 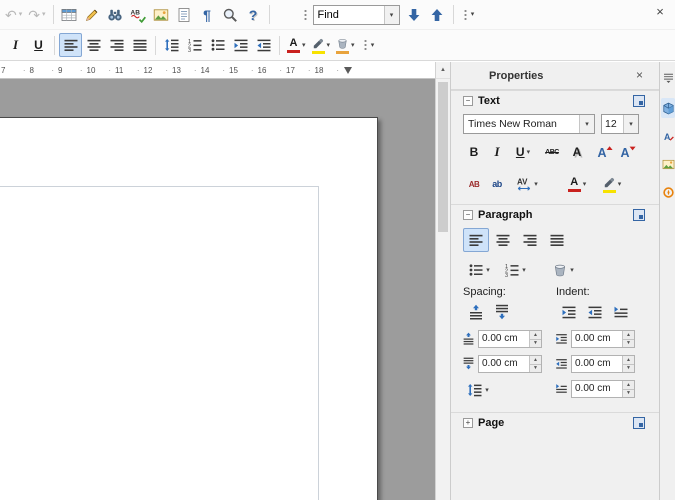 I want to click on expand-icon: +, so click(x=468, y=422).